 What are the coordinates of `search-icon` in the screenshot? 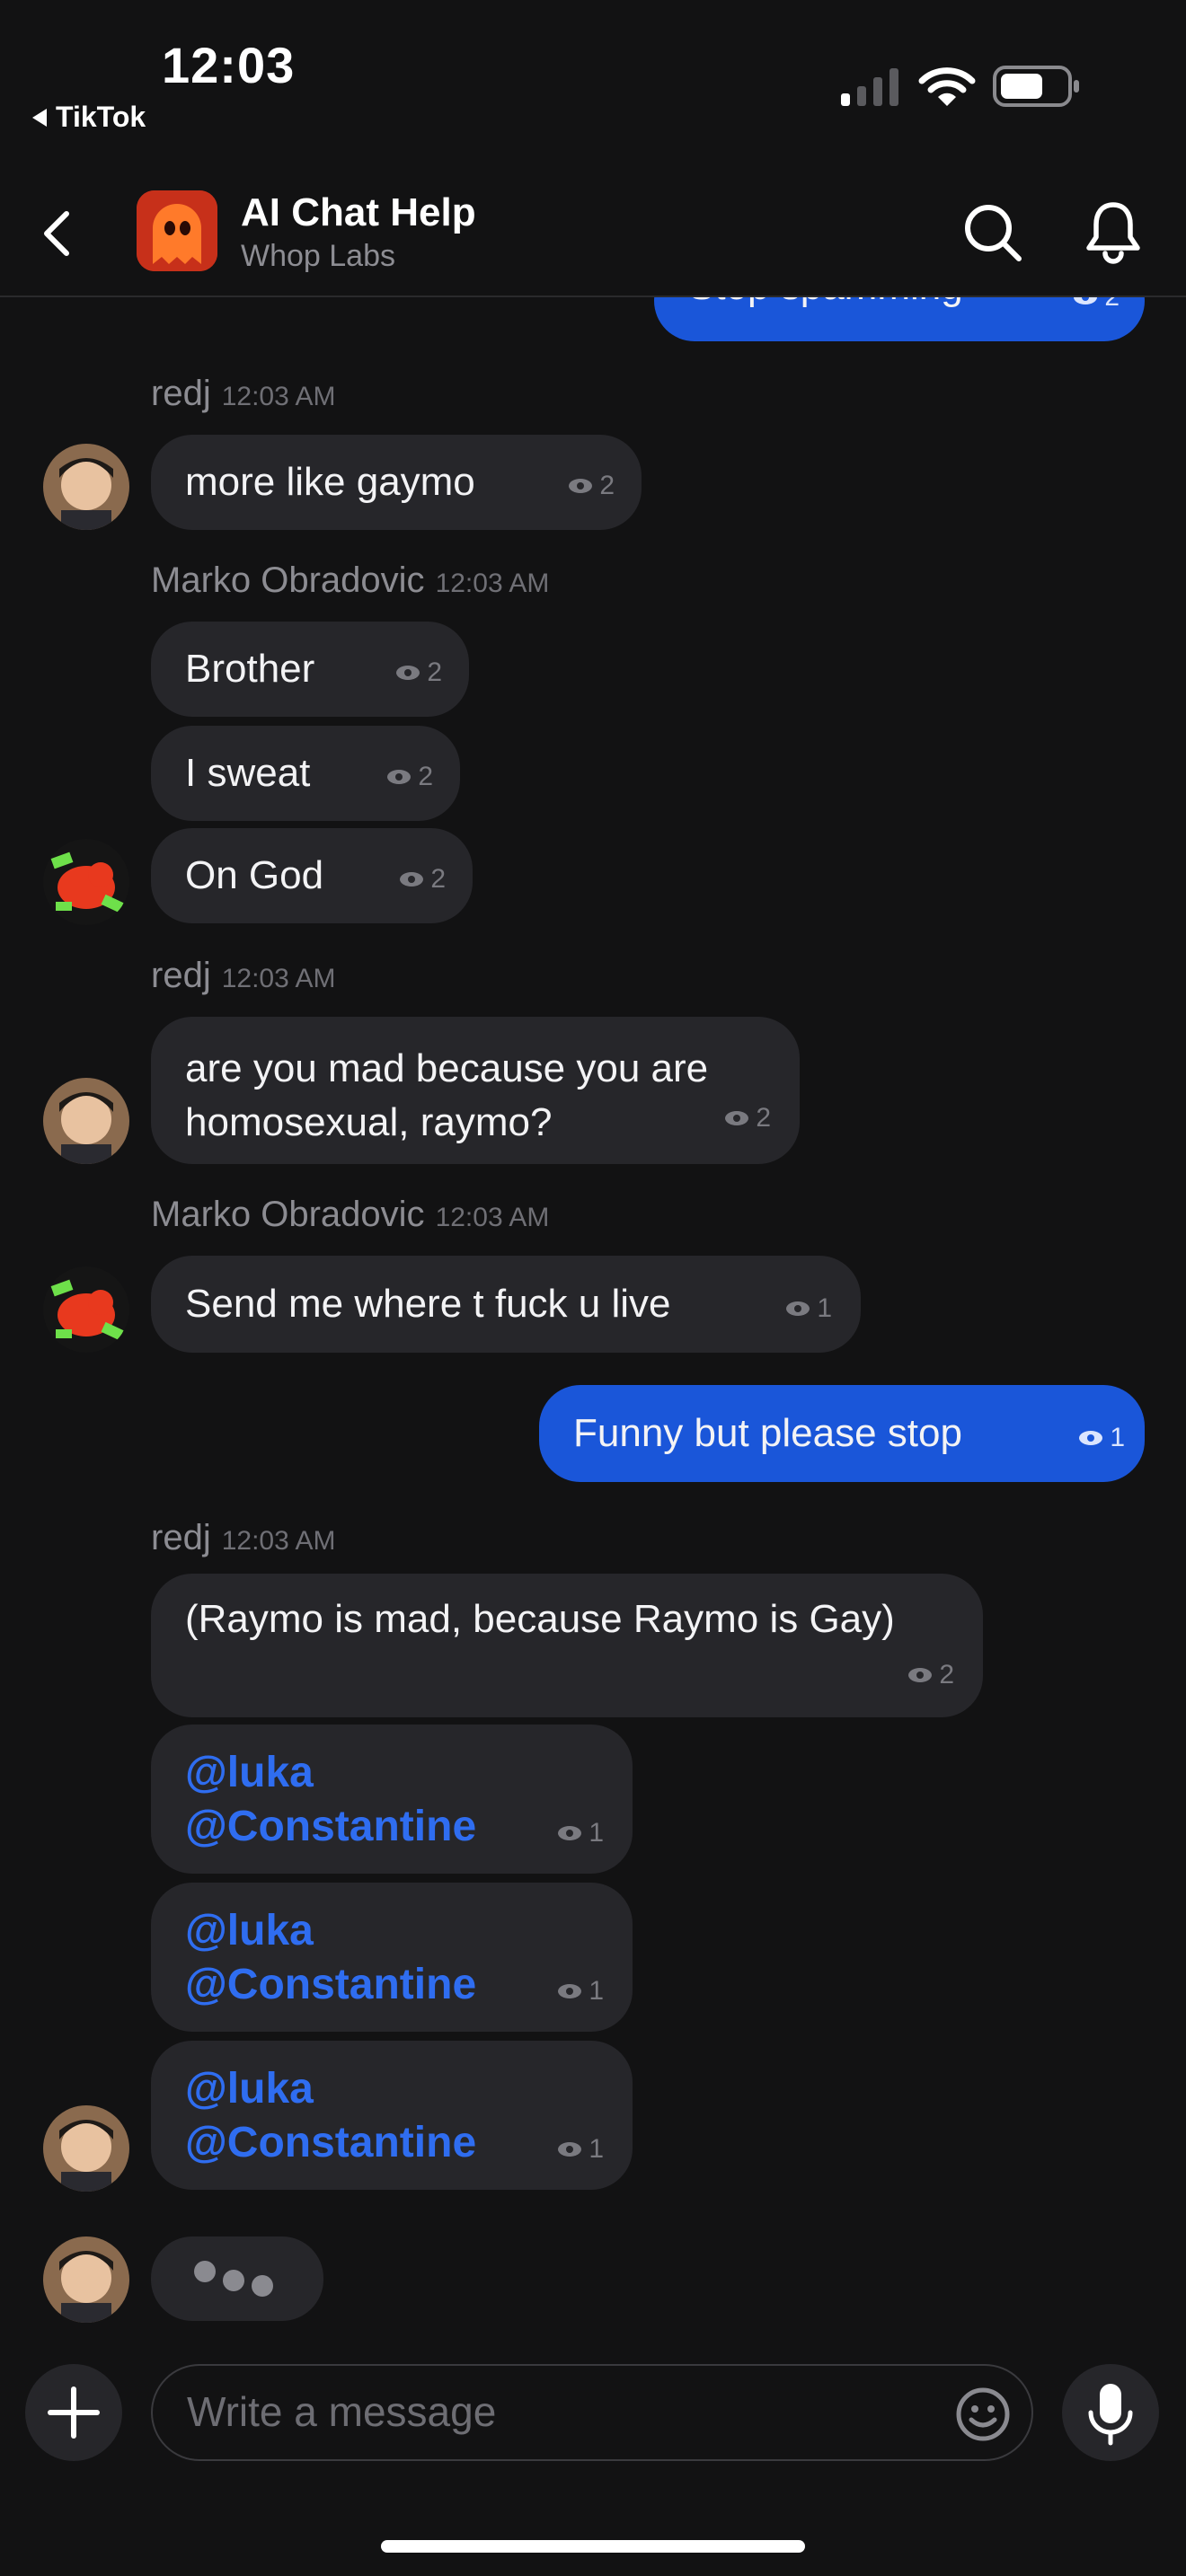 It's located at (992, 233).